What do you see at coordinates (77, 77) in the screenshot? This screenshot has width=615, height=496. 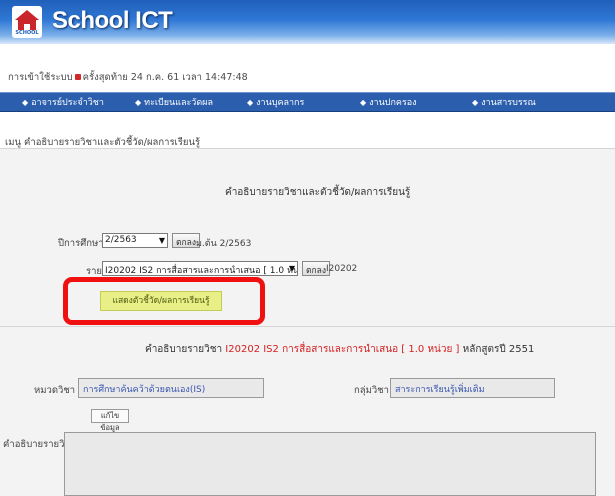 I see `status-dot-icon` at bounding box center [77, 77].